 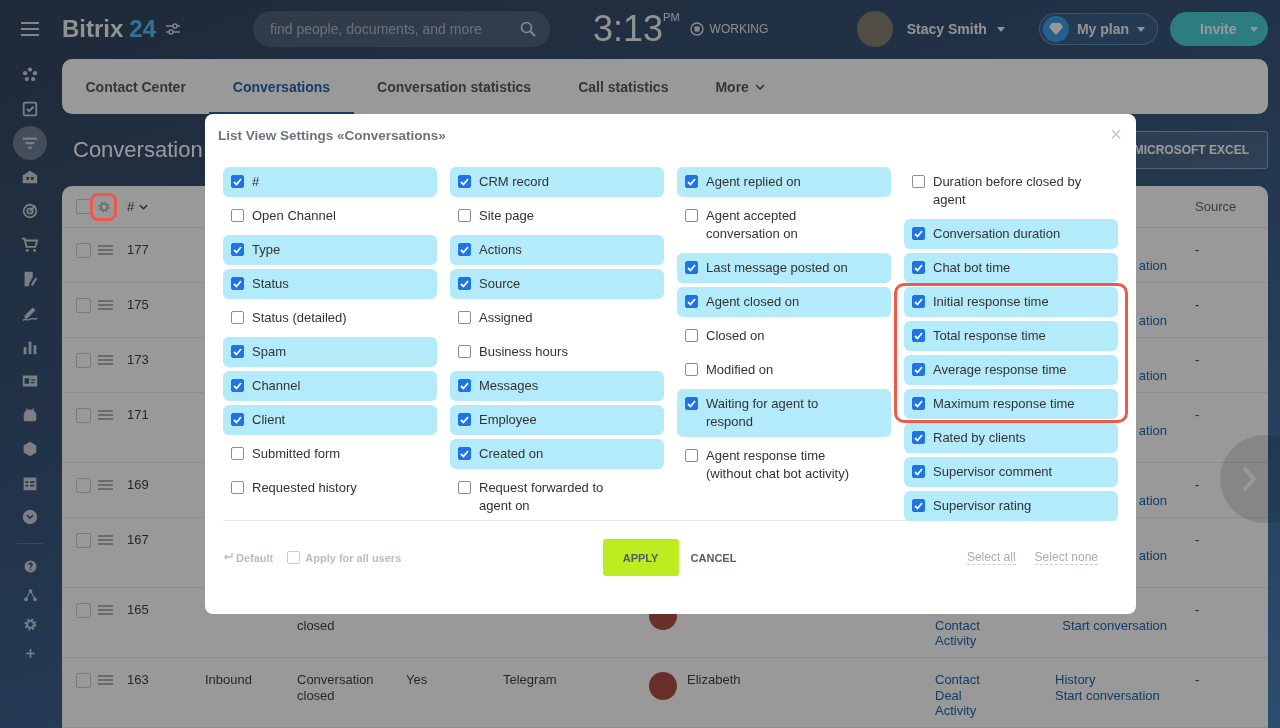 What do you see at coordinates (1231, 206) in the screenshot?
I see `column-header: Source` at bounding box center [1231, 206].